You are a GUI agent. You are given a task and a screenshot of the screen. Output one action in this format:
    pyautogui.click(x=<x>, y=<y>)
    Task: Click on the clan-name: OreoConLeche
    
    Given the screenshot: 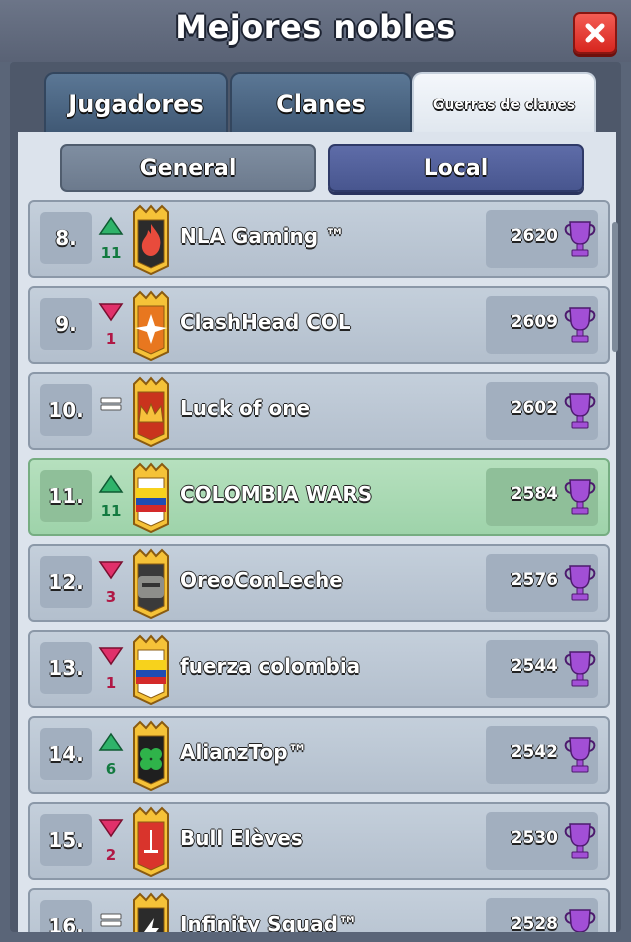 What is the action you would take?
    pyautogui.click(x=261, y=580)
    